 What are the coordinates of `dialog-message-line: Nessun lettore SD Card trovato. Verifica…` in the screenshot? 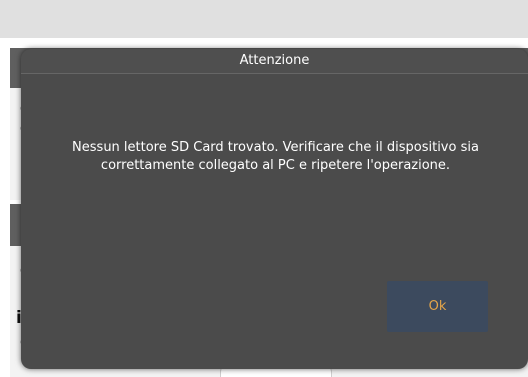 It's located at (275, 147).